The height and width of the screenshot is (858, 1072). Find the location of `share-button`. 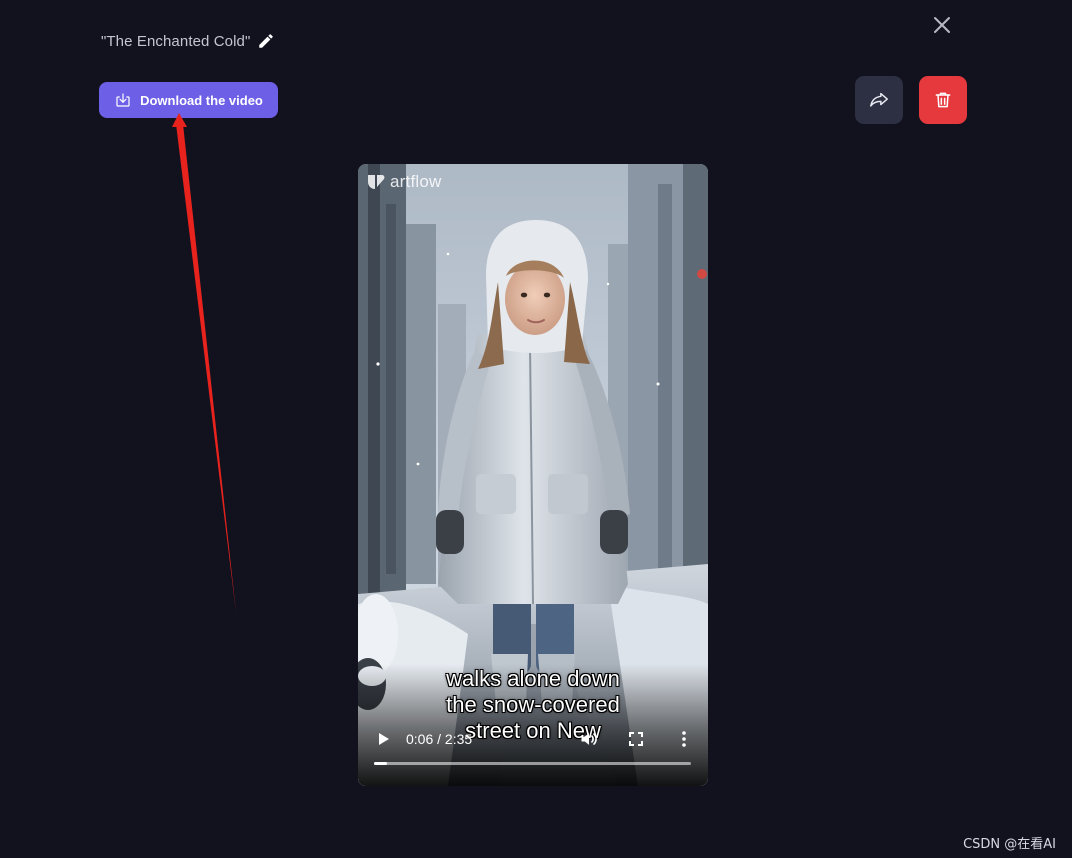

share-button is located at coordinates (879, 100).